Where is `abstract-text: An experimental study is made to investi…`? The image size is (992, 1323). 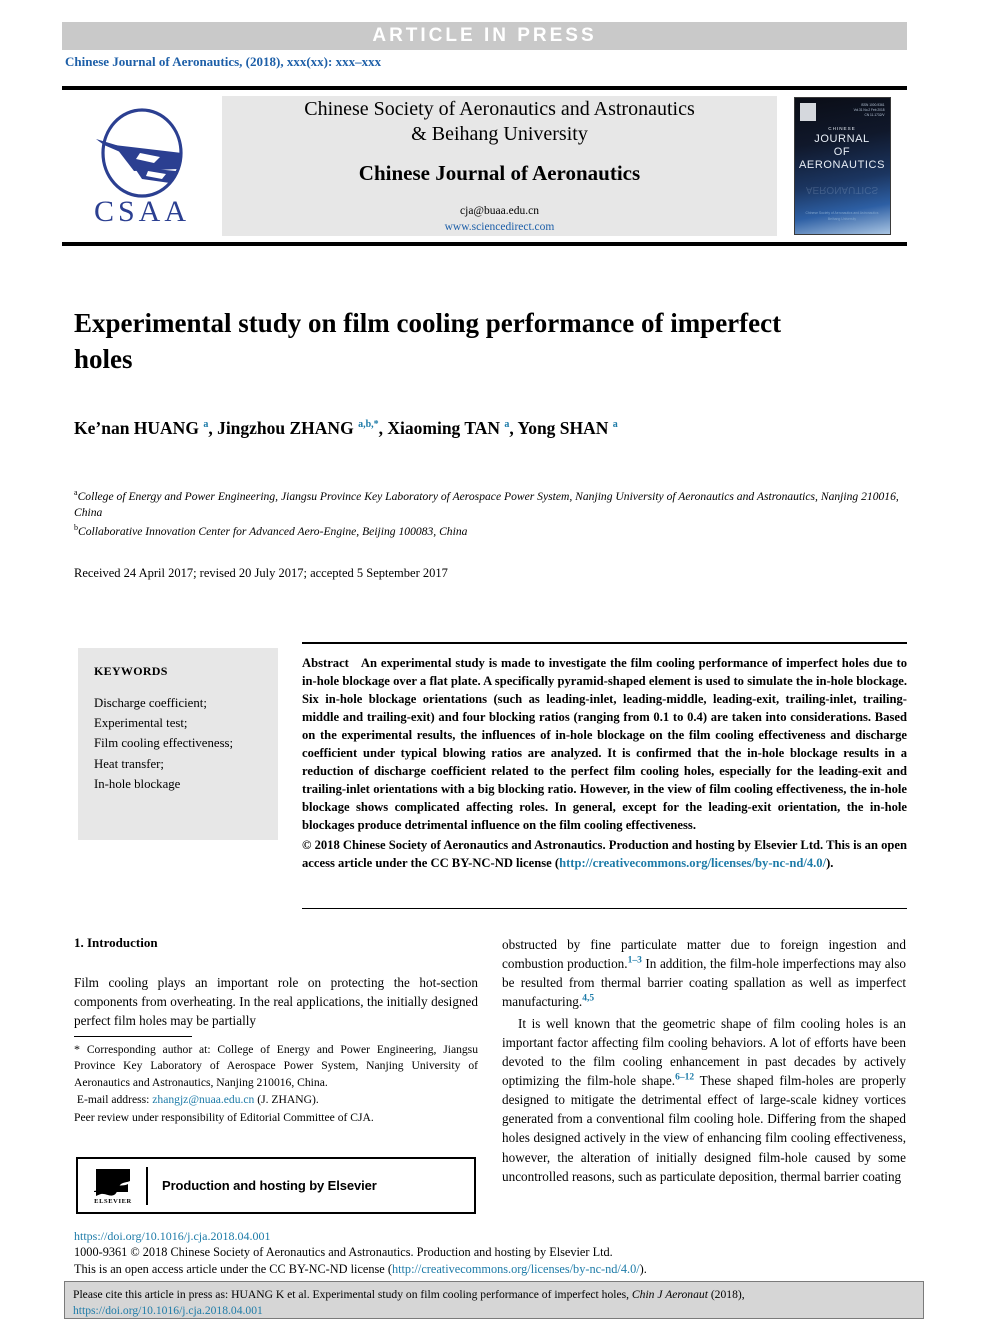 abstract-text: An experimental study is made to investi… is located at coordinates (604, 744).